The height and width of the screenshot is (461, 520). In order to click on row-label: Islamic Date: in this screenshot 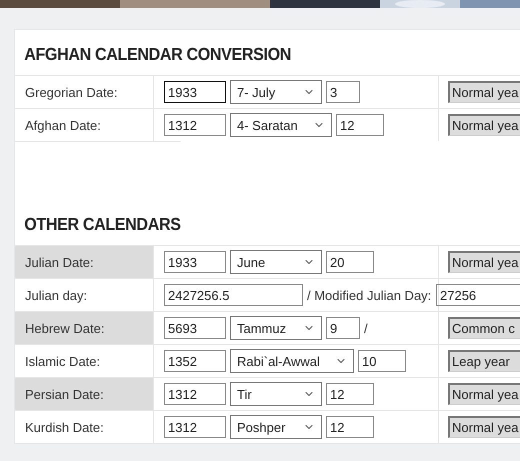, I will do `click(62, 361)`.